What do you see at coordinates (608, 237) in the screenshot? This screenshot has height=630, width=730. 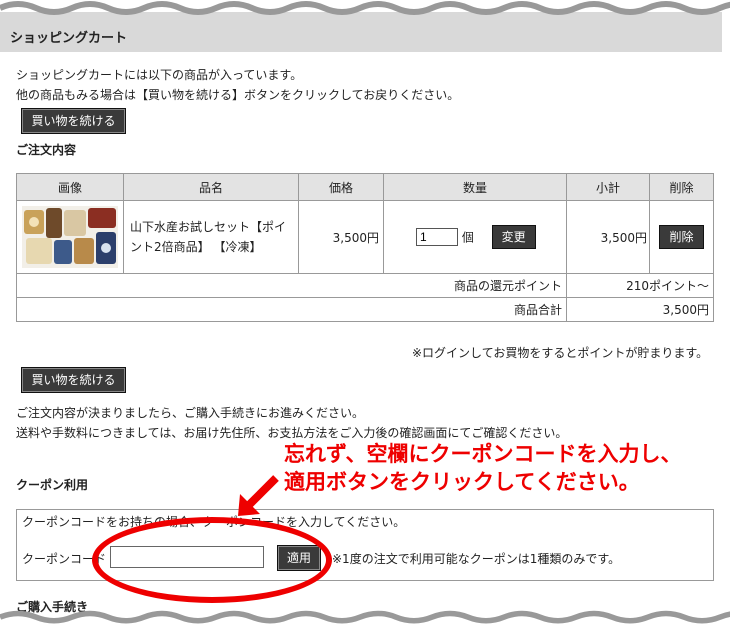 I see `product-subtotal: 3,500円` at bounding box center [608, 237].